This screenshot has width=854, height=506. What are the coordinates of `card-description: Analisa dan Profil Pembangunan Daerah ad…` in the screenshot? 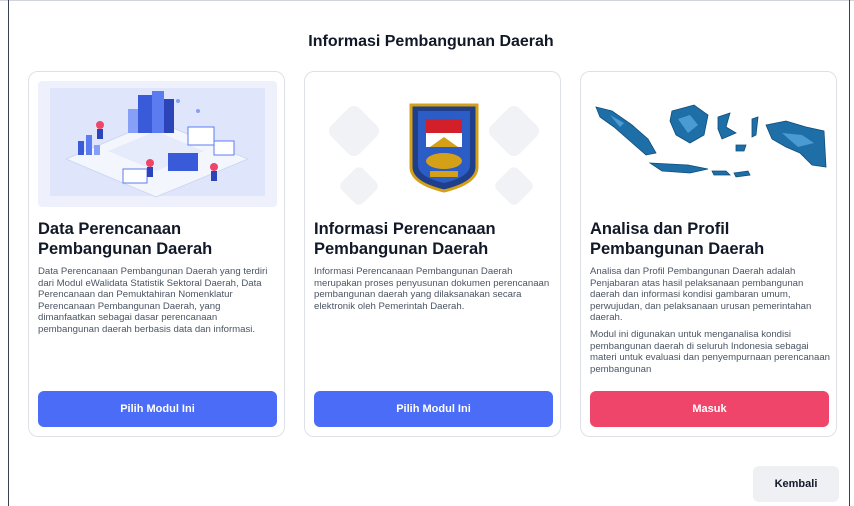 It's located at (710, 326).